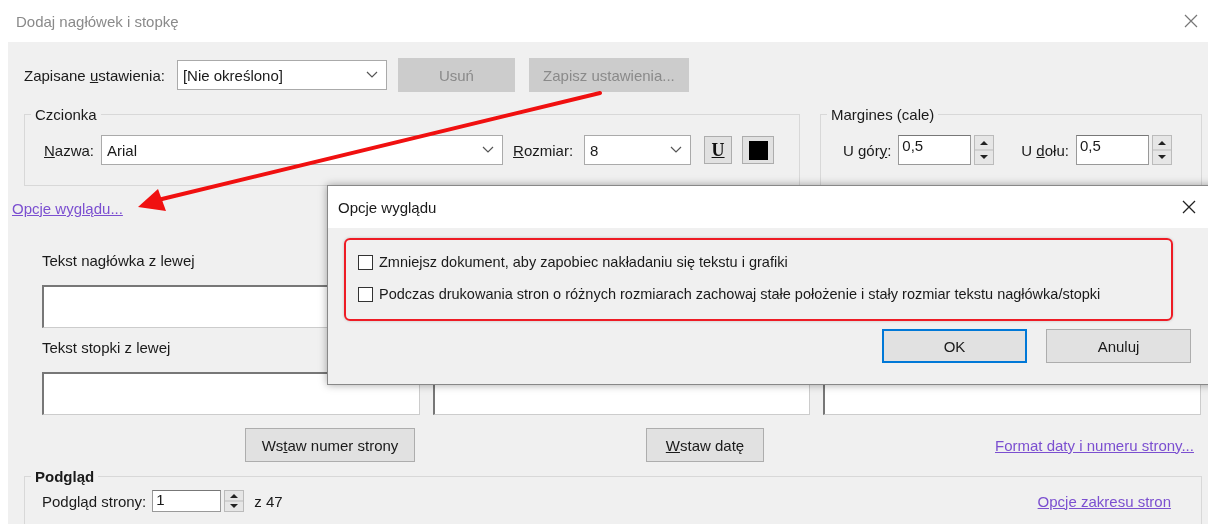 The width and height of the screenshot is (1208, 524). I want to click on cancel-button: Anuluj, so click(1118, 346).